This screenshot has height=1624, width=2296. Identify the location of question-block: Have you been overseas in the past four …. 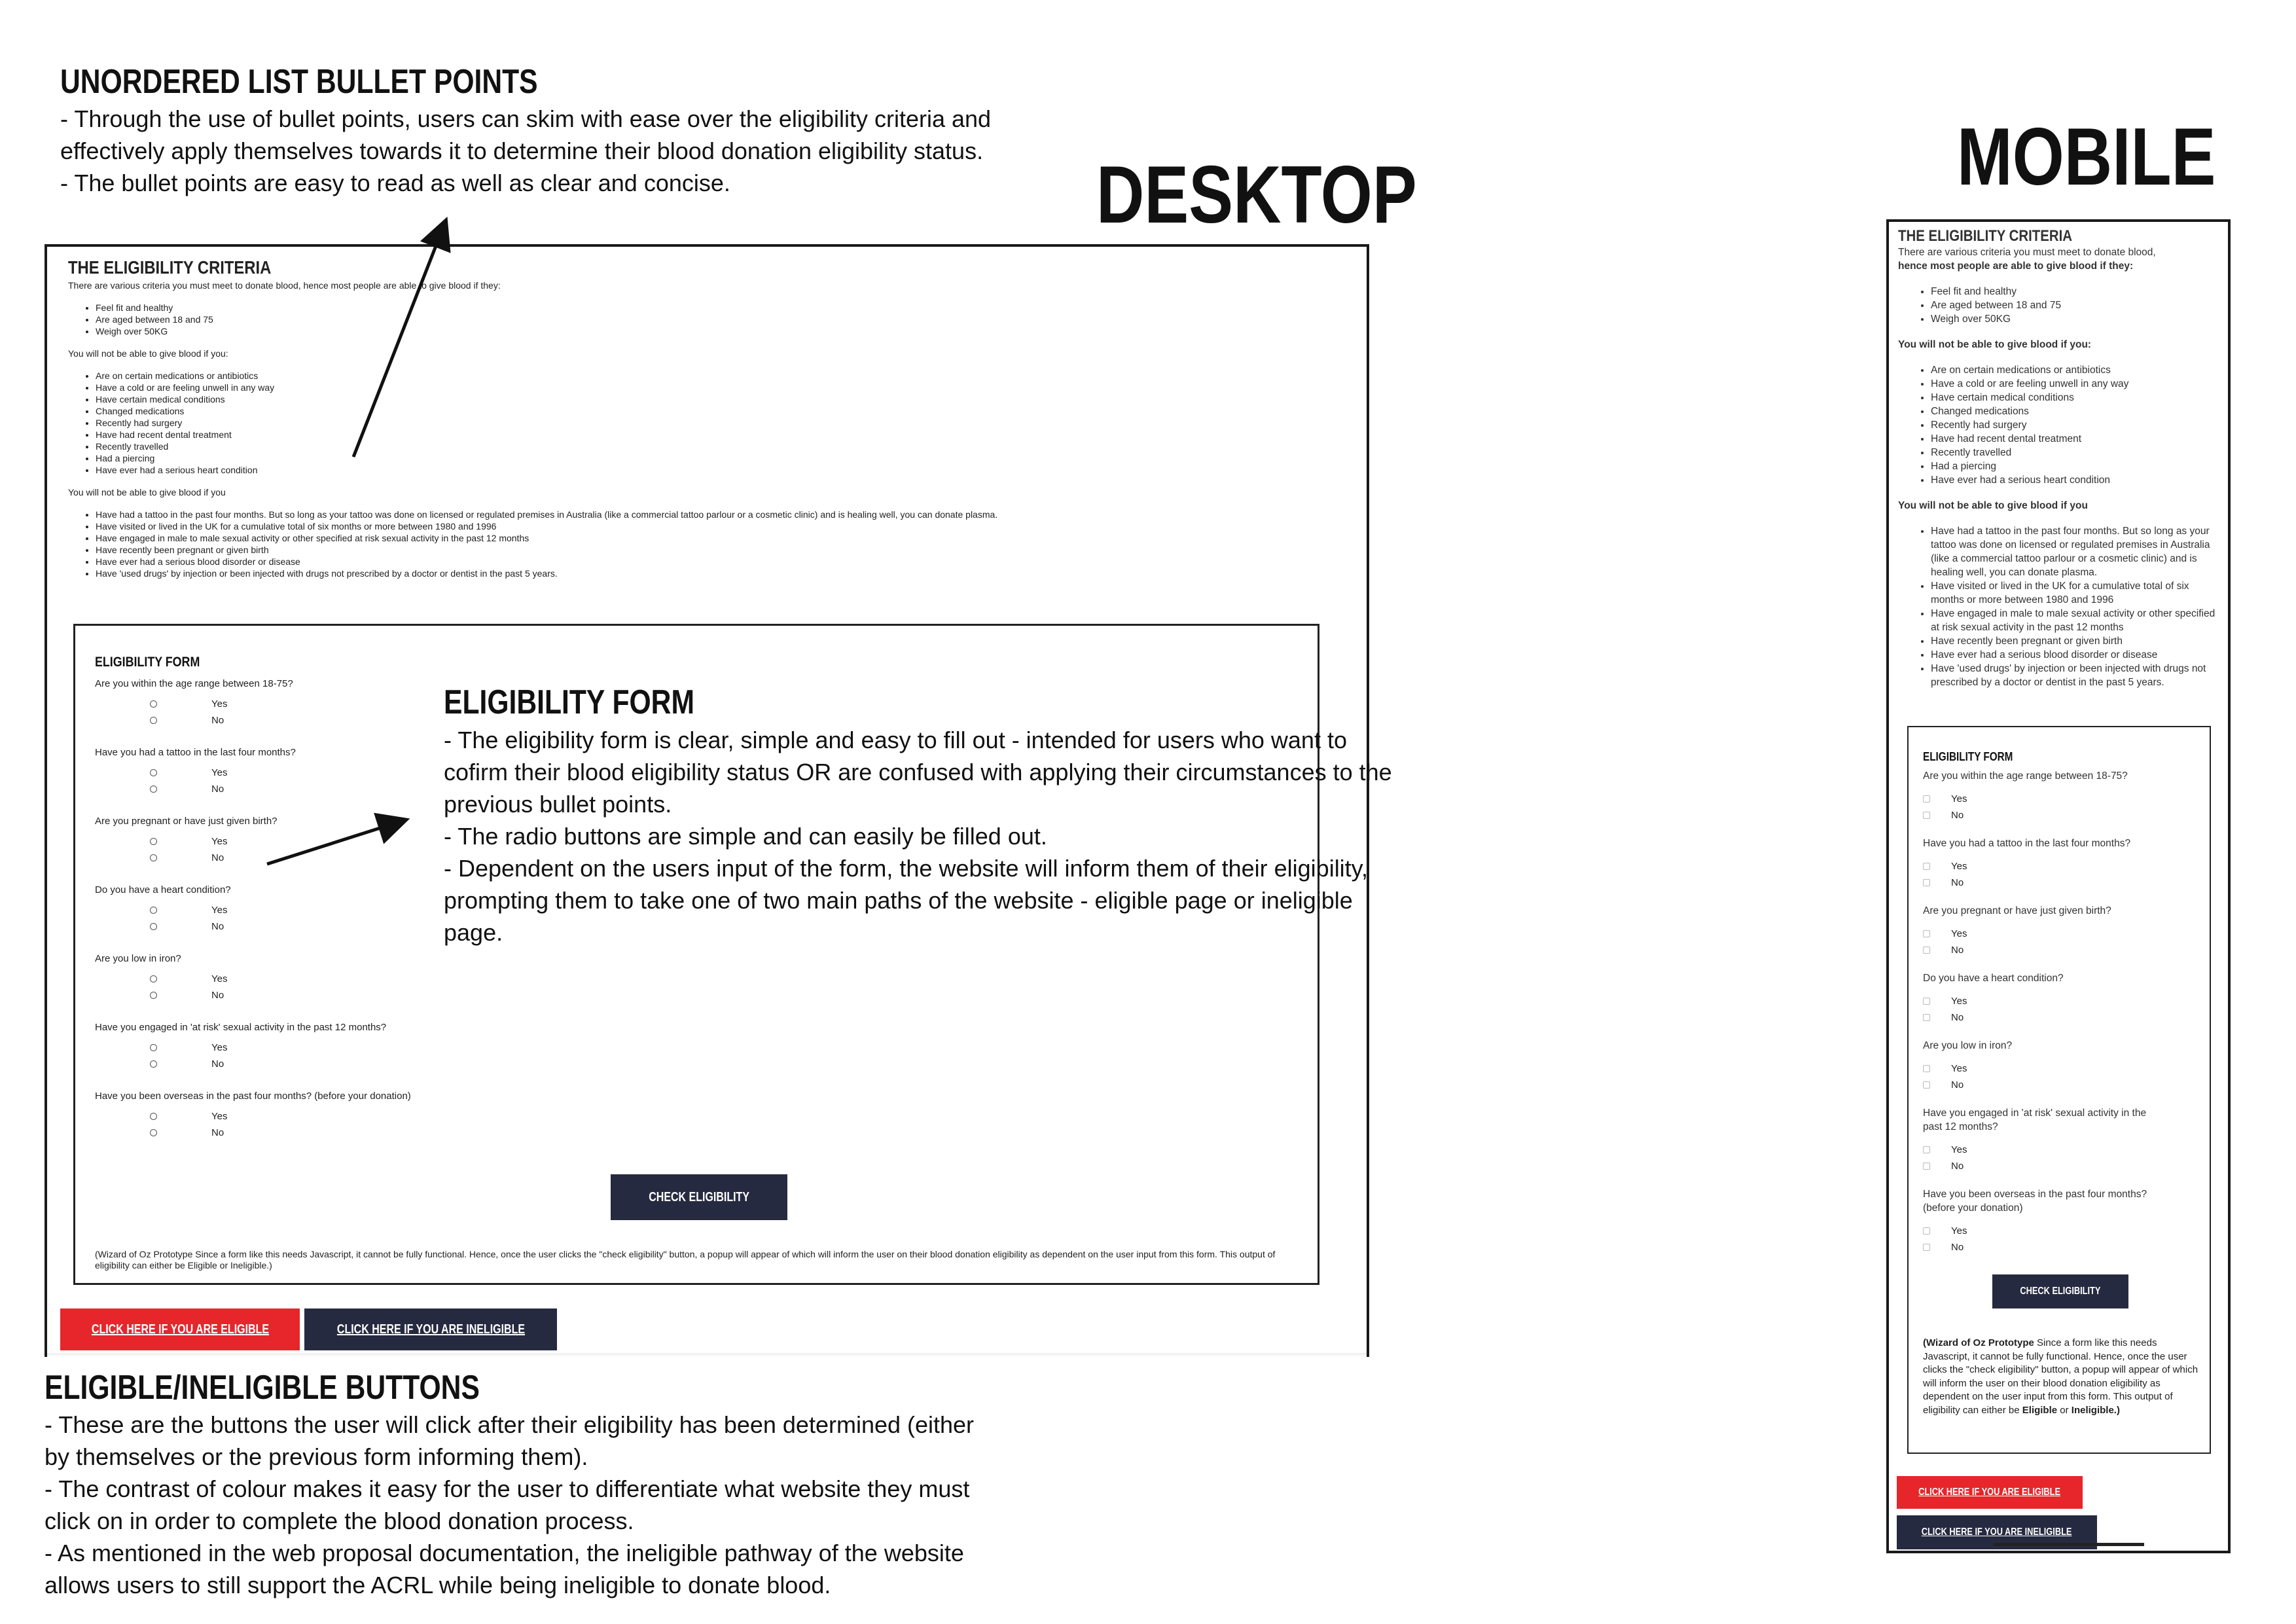
(2063, 1228).